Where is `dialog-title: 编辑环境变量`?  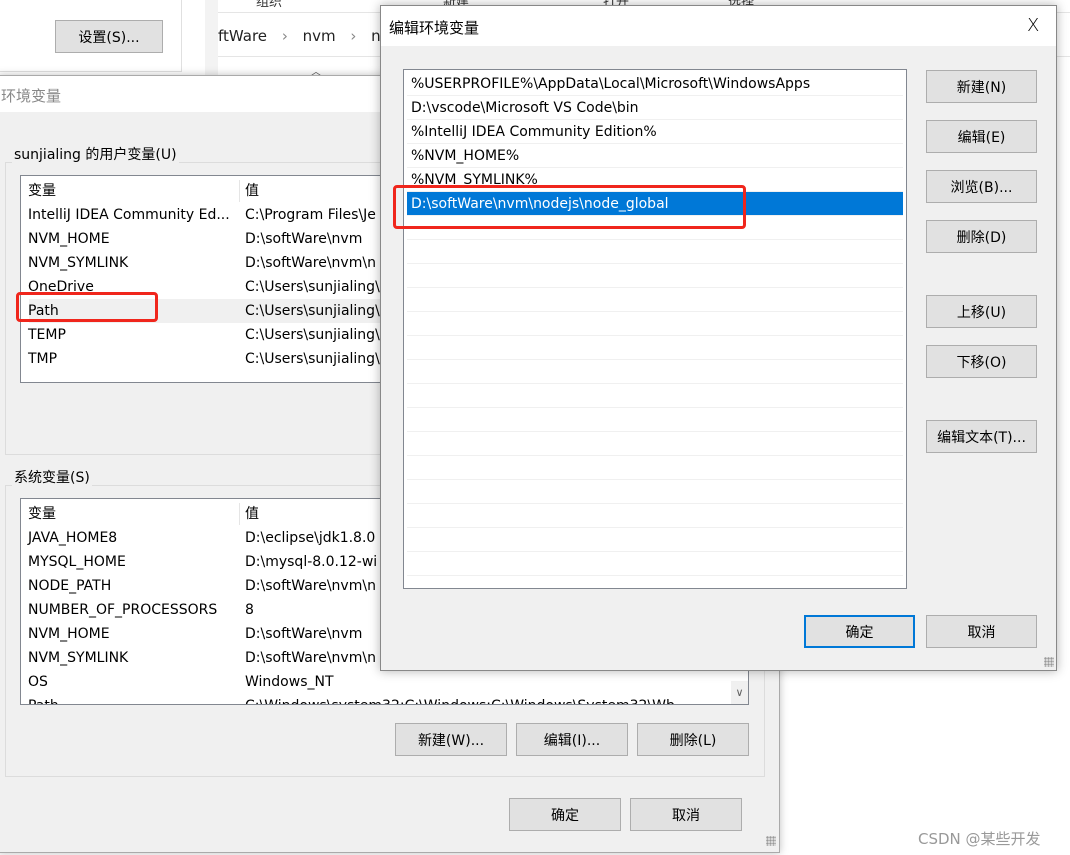 dialog-title: 编辑环境变量 is located at coordinates (434, 28).